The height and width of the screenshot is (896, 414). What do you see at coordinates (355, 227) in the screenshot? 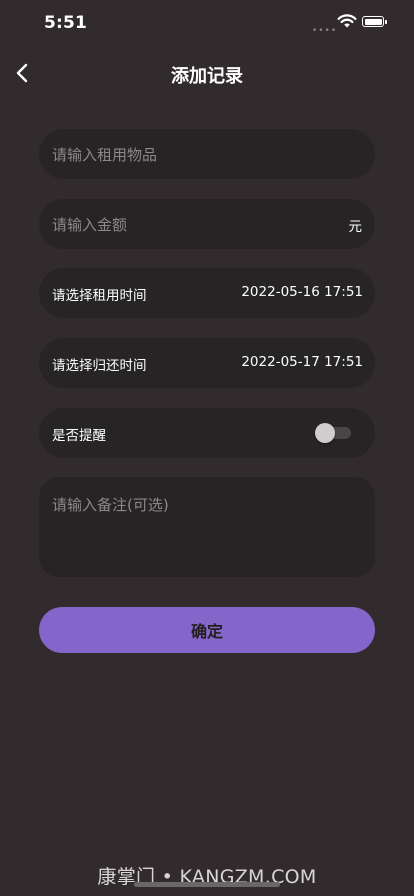
I see `amount-unit: 元` at bounding box center [355, 227].